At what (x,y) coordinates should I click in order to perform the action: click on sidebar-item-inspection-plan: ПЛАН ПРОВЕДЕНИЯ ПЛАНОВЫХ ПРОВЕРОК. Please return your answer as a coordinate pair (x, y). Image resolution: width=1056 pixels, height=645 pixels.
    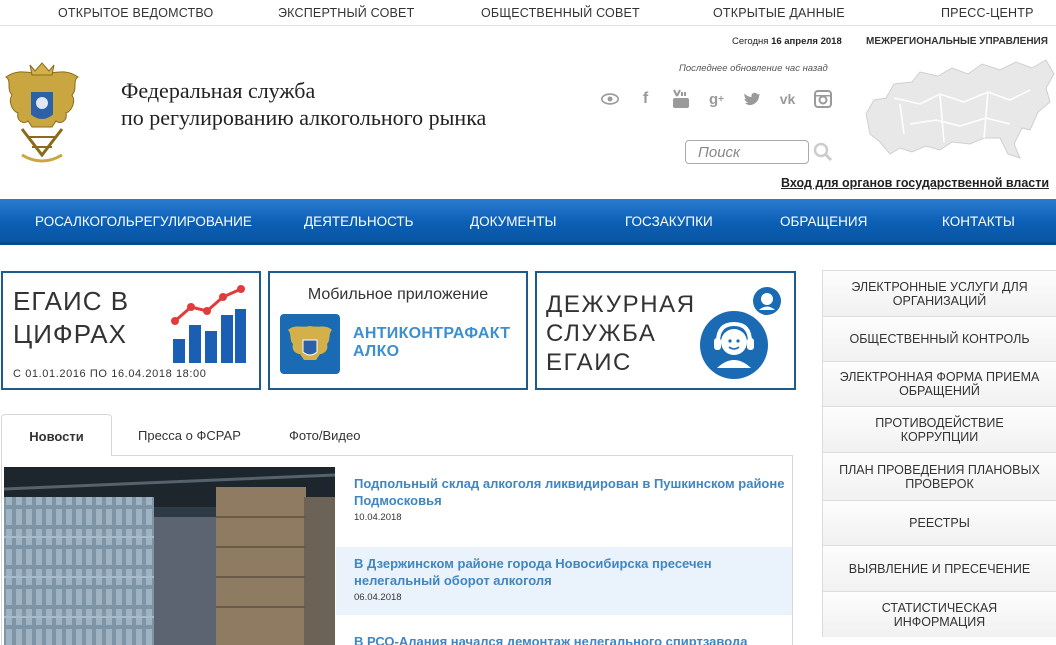
    Looking at the image, I should click on (939, 476).